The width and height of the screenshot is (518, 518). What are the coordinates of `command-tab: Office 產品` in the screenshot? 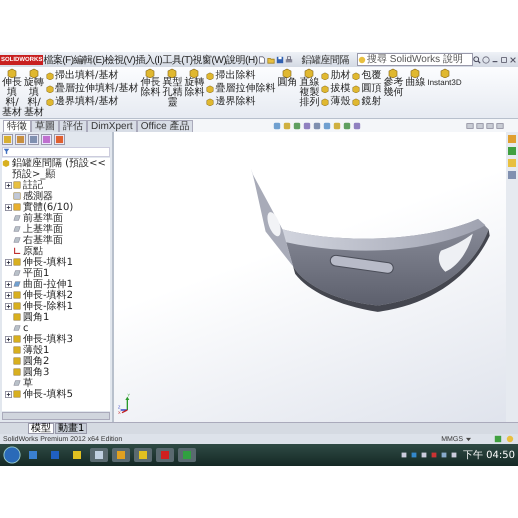 It's located at (165, 126).